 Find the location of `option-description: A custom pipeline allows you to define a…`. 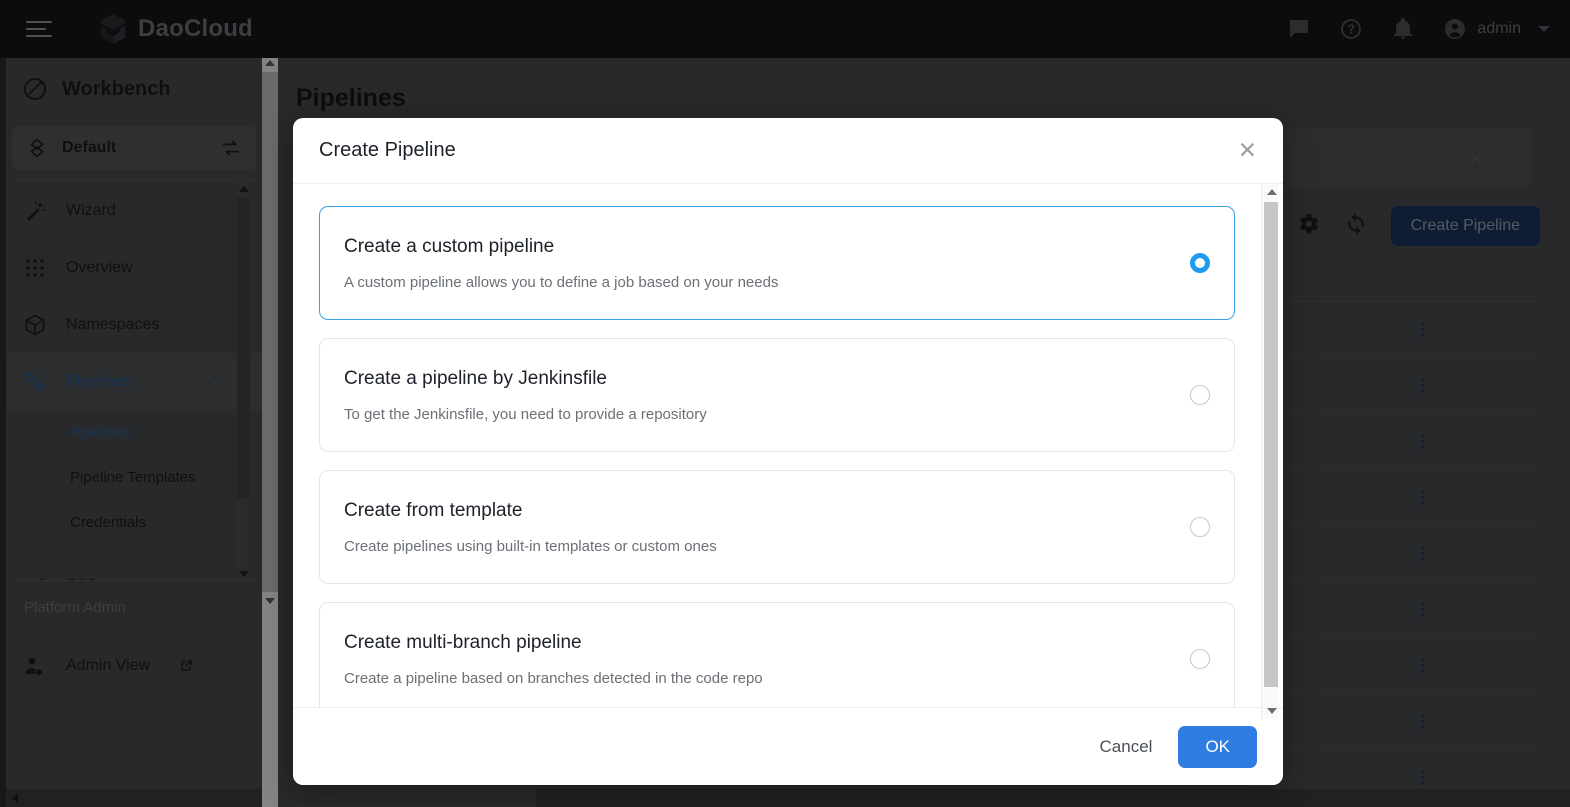

option-description: A custom pipeline allows you to define a… is located at coordinates (561, 282).